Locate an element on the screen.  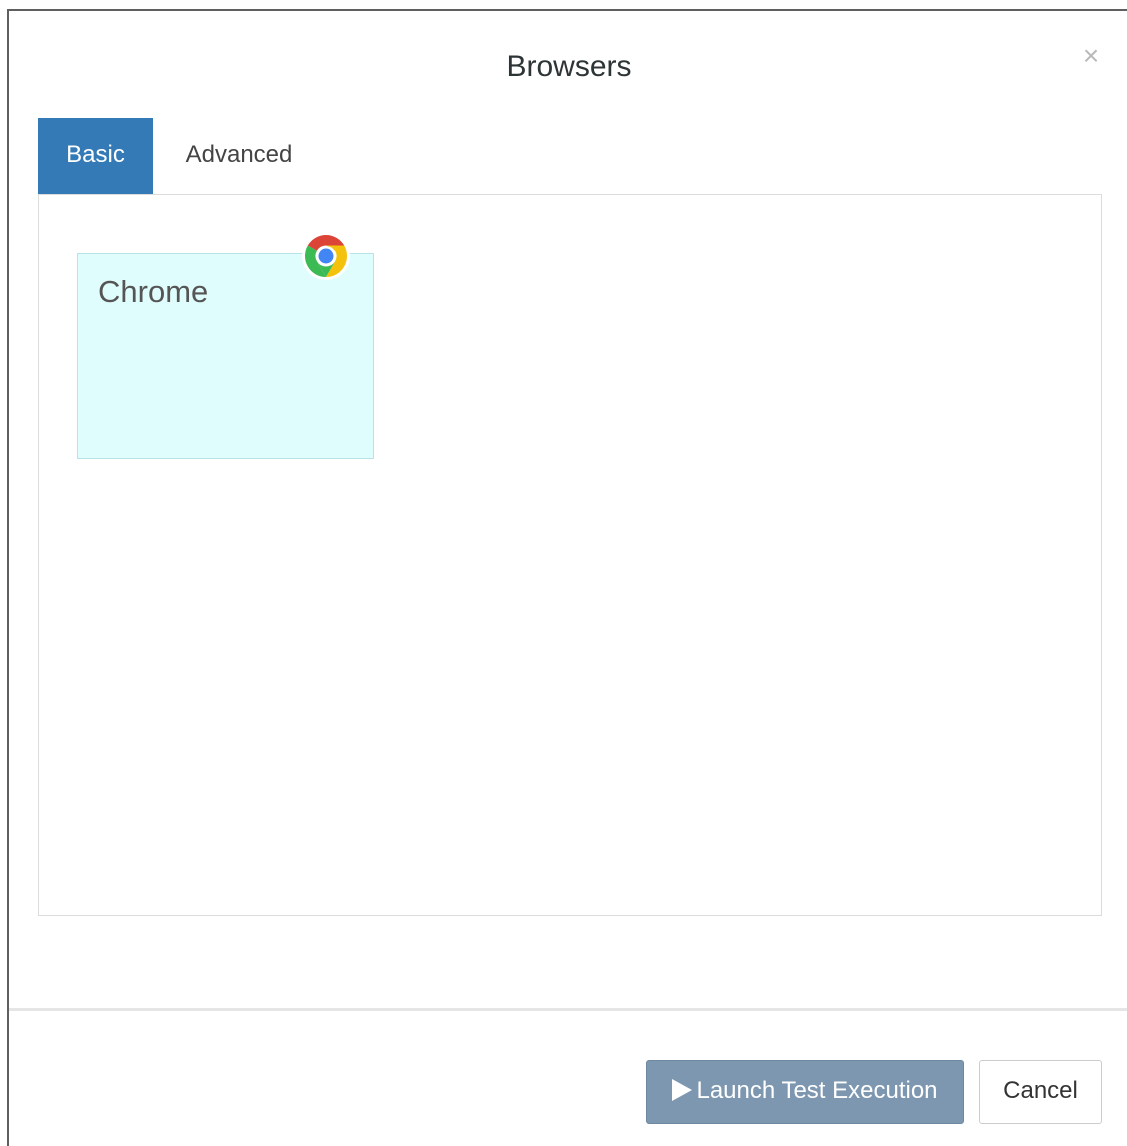
chrome-icon is located at coordinates (326, 256).